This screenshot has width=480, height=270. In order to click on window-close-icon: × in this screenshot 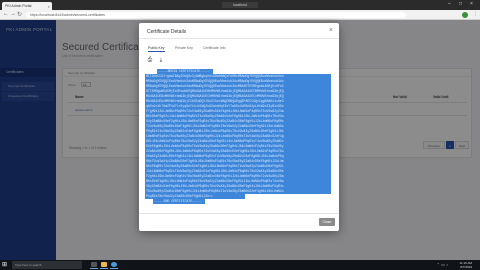, I will do `click(471, 4)`.